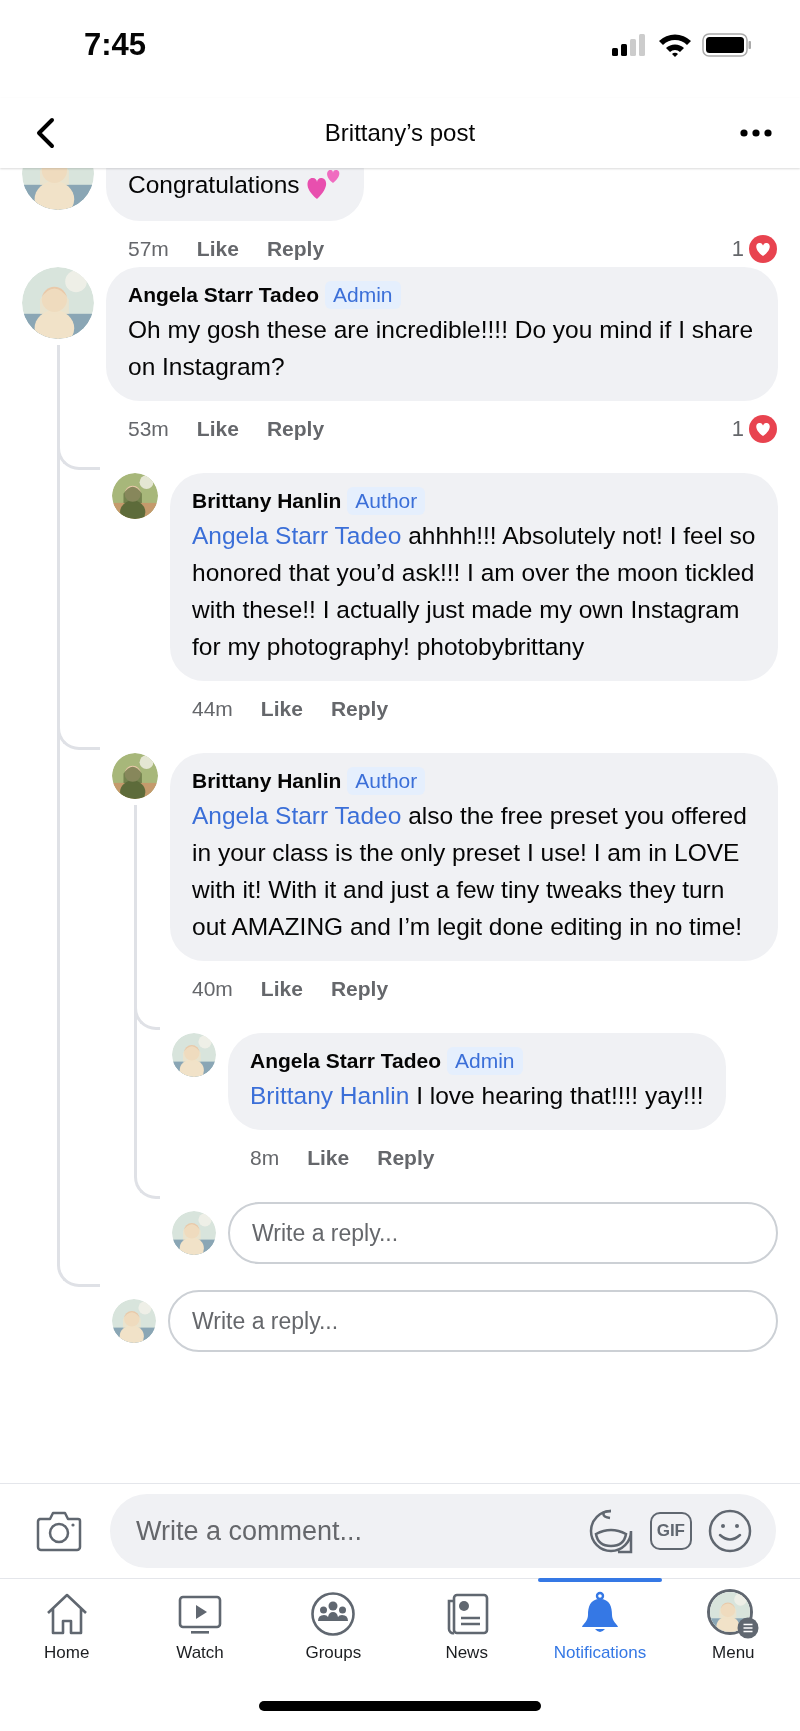  What do you see at coordinates (148, 249) in the screenshot?
I see `timestamp: 57m` at bounding box center [148, 249].